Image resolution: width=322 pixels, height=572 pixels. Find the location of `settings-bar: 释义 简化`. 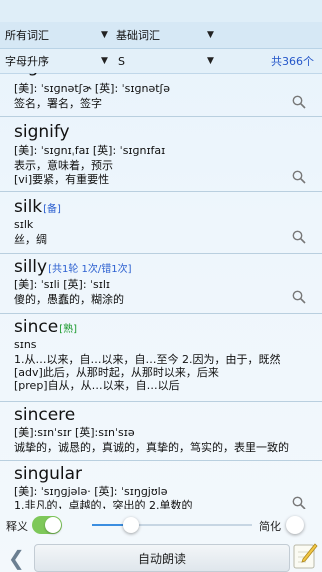

settings-bar: 释义 简化 is located at coordinates (161, 526).